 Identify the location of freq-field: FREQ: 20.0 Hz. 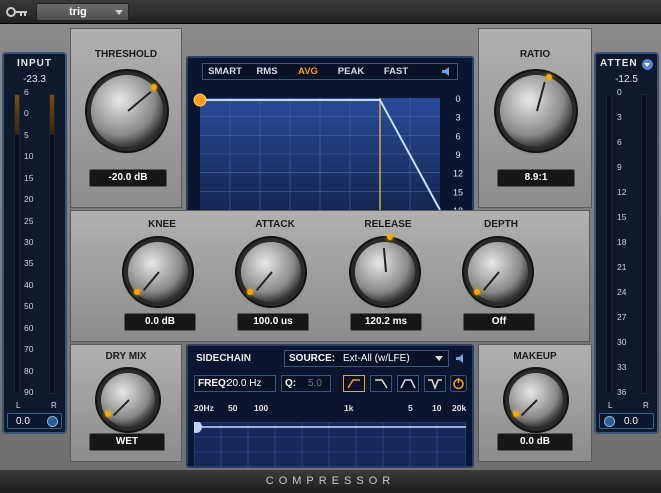
(235, 383).